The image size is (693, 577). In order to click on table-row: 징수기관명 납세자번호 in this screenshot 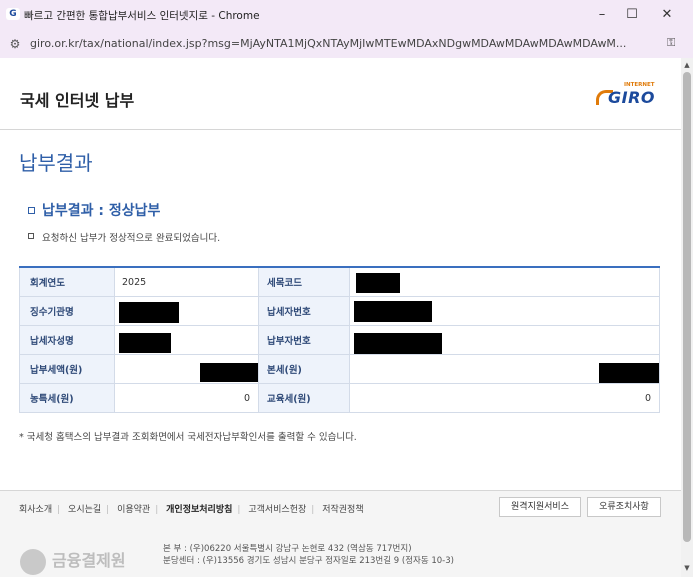, I will do `click(339, 311)`.